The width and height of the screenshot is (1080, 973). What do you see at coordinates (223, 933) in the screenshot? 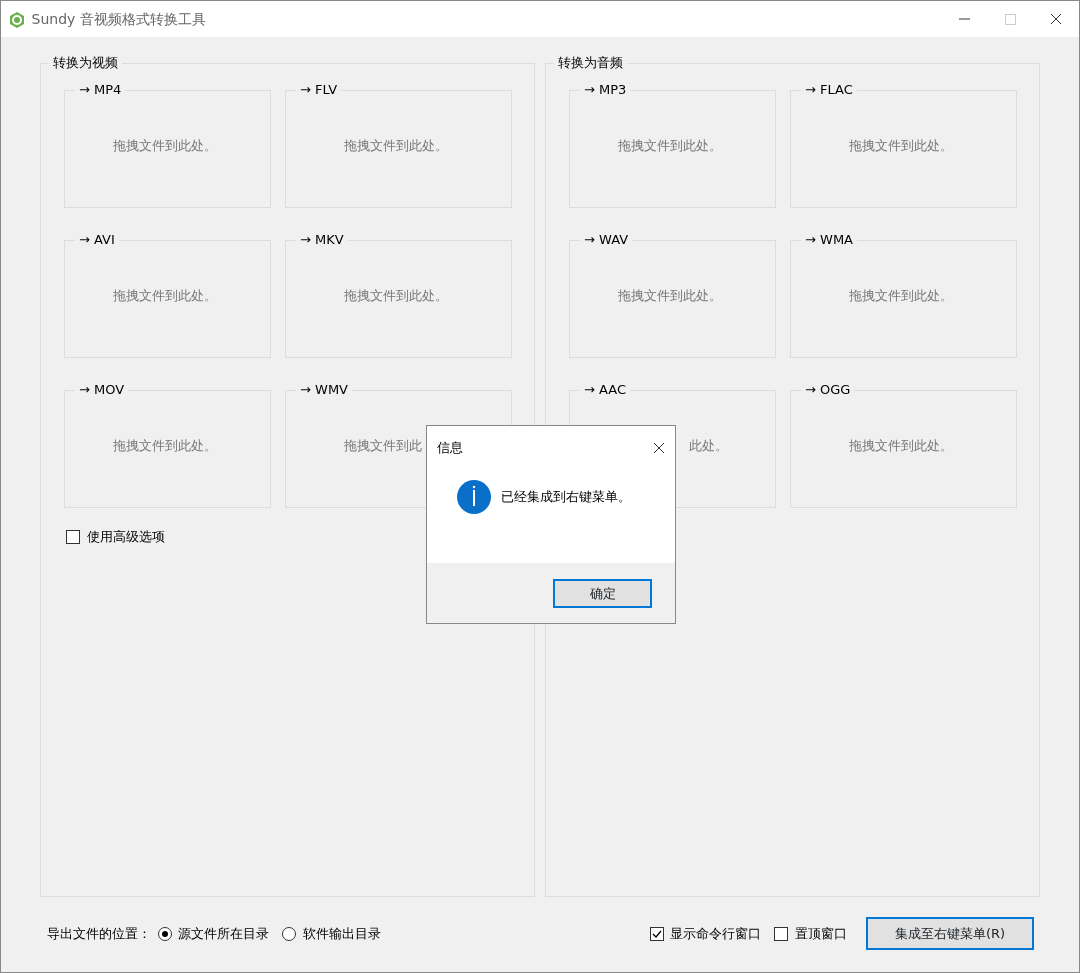
I see `radio-label: 源文件所在目录` at bounding box center [223, 933].